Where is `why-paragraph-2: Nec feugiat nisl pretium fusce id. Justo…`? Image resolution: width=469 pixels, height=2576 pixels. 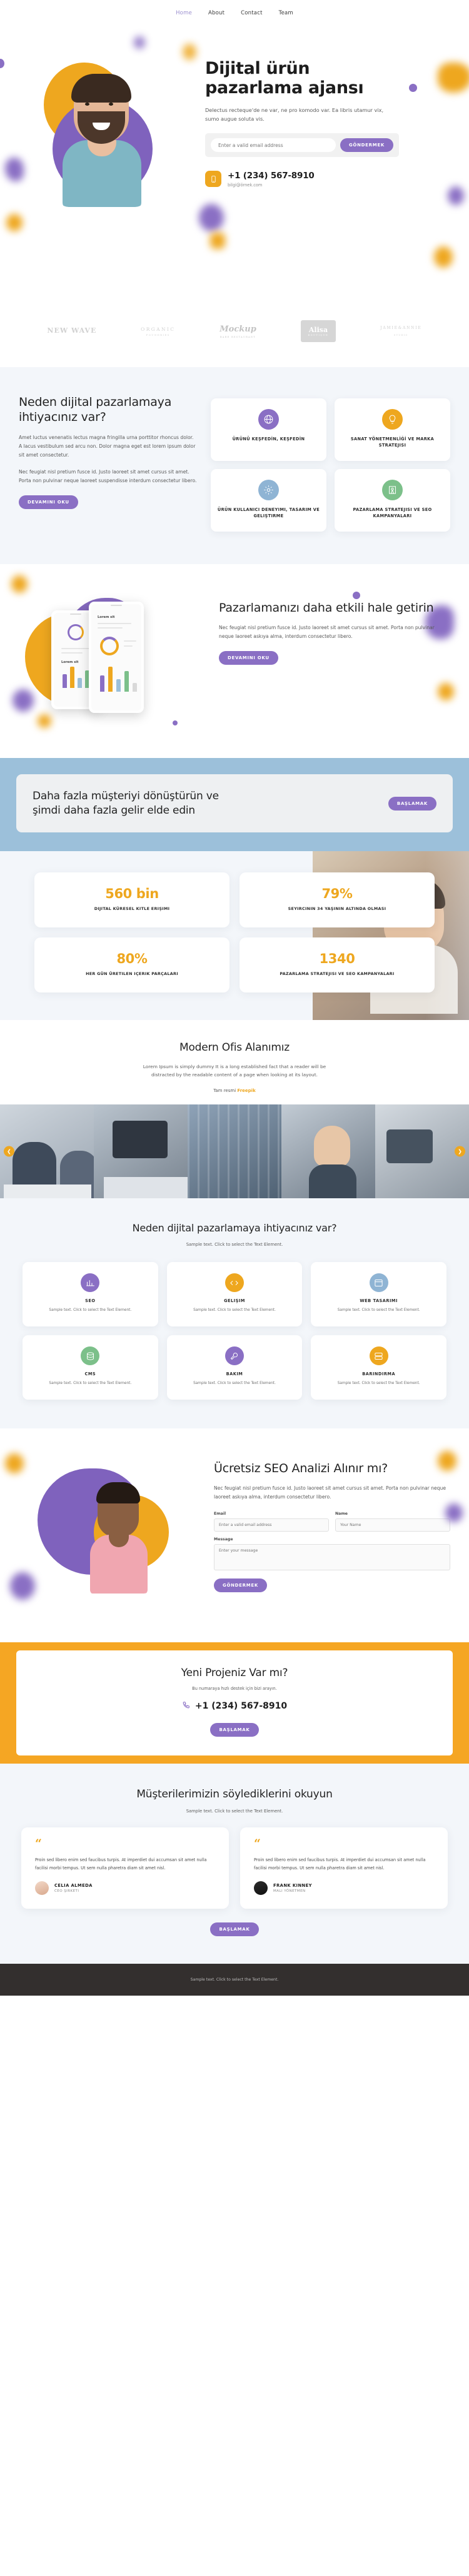 why-paragraph-2: Nec feugiat nisl pretium fusce id. Justo… is located at coordinates (108, 476).